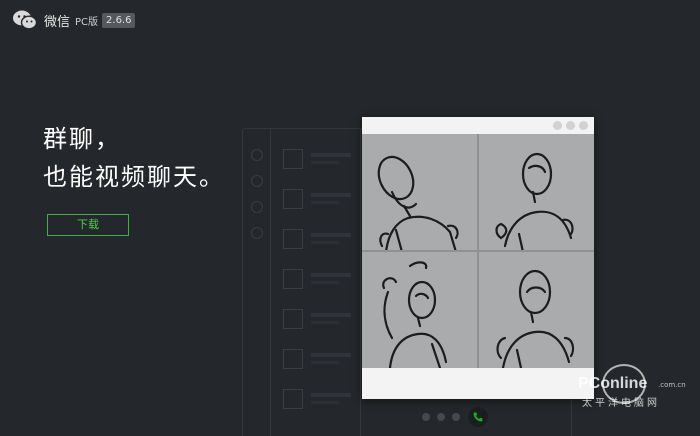  I want to click on wechat-logo-icon, so click(25, 20).